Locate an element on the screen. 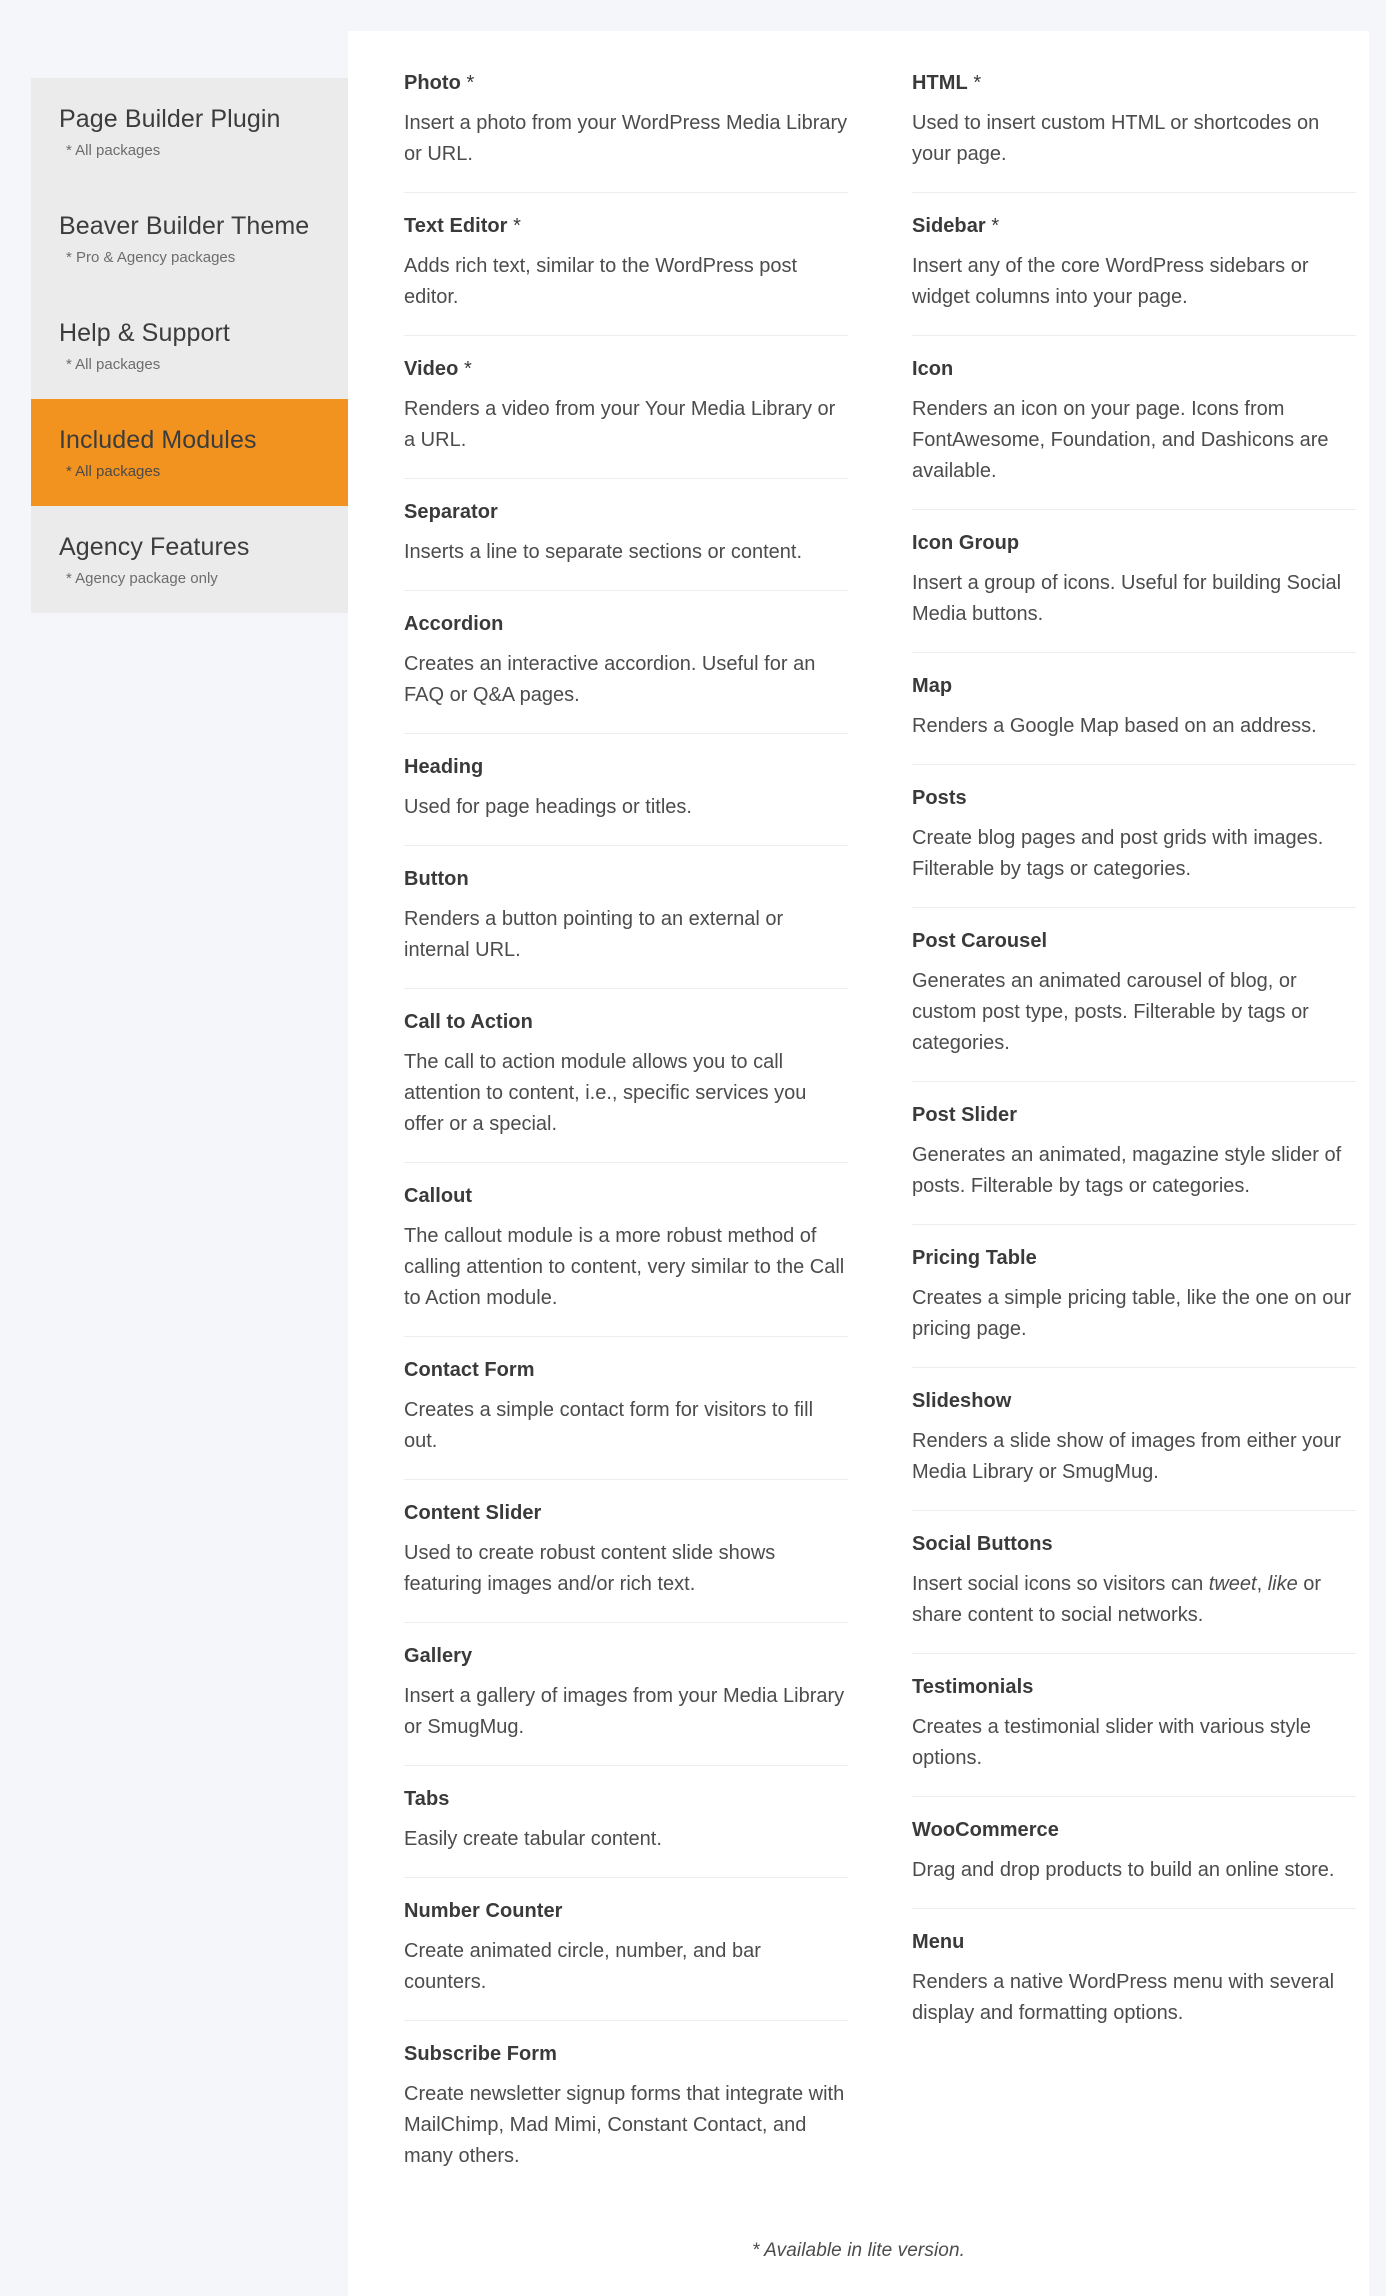 The height and width of the screenshot is (2296, 1386). module-title: Map is located at coordinates (1134, 686).